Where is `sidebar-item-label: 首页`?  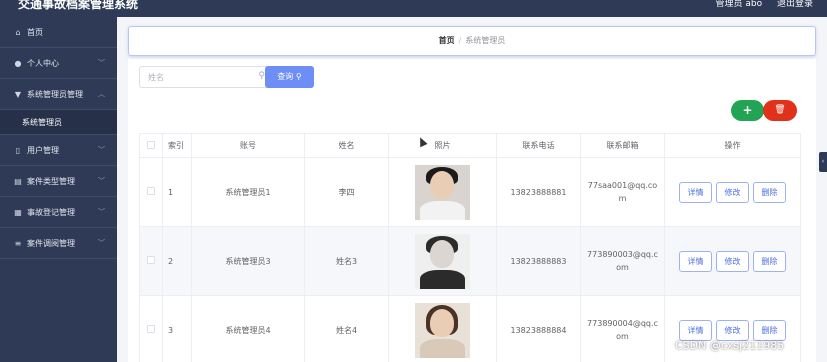
sidebar-item-label: 首页 is located at coordinates (35, 32).